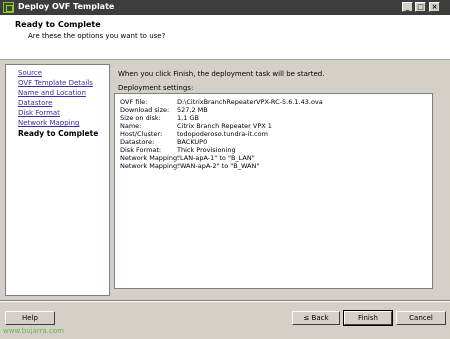 The image size is (450, 339). What do you see at coordinates (141, 150) in the screenshot?
I see `settings-key: Disk Format:` at bounding box center [141, 150].